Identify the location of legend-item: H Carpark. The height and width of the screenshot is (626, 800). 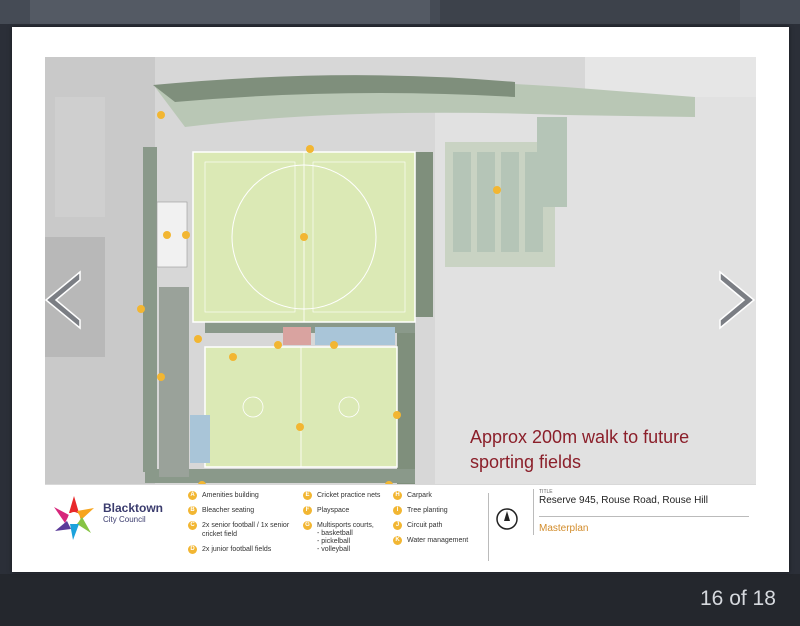
(439, 495).